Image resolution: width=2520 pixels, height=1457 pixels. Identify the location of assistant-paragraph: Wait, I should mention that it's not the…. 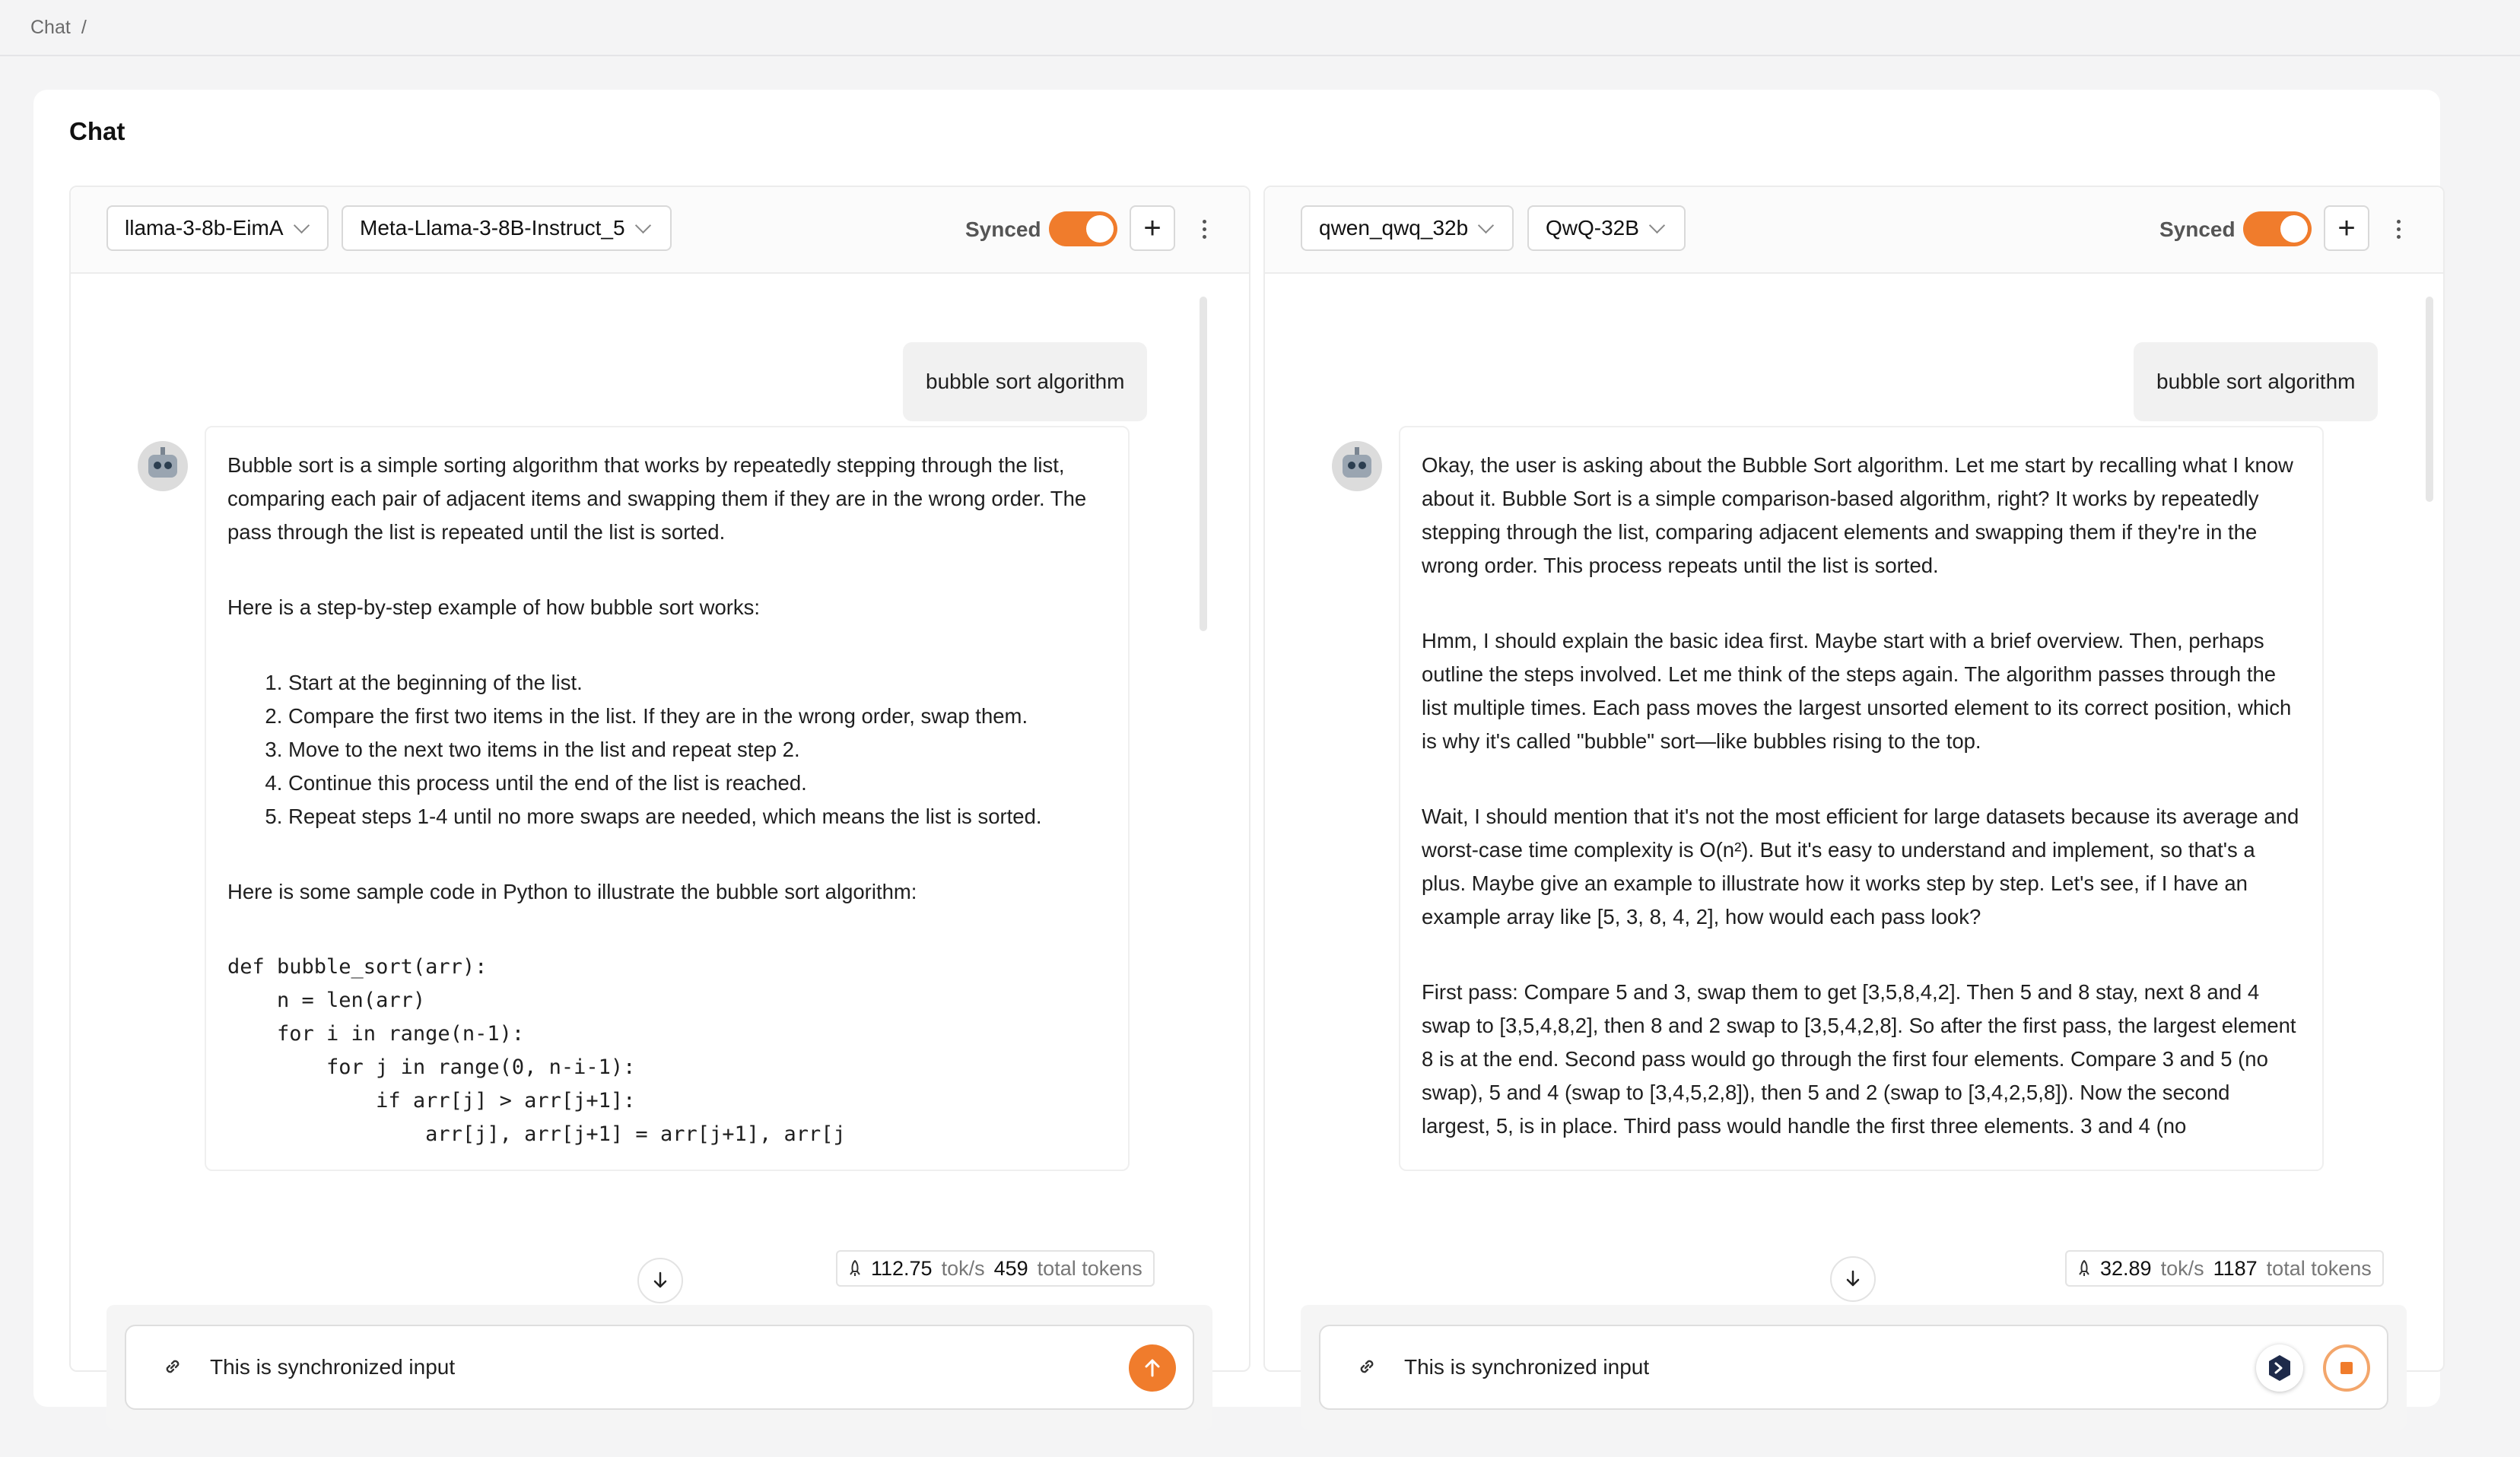
(1860, 866).